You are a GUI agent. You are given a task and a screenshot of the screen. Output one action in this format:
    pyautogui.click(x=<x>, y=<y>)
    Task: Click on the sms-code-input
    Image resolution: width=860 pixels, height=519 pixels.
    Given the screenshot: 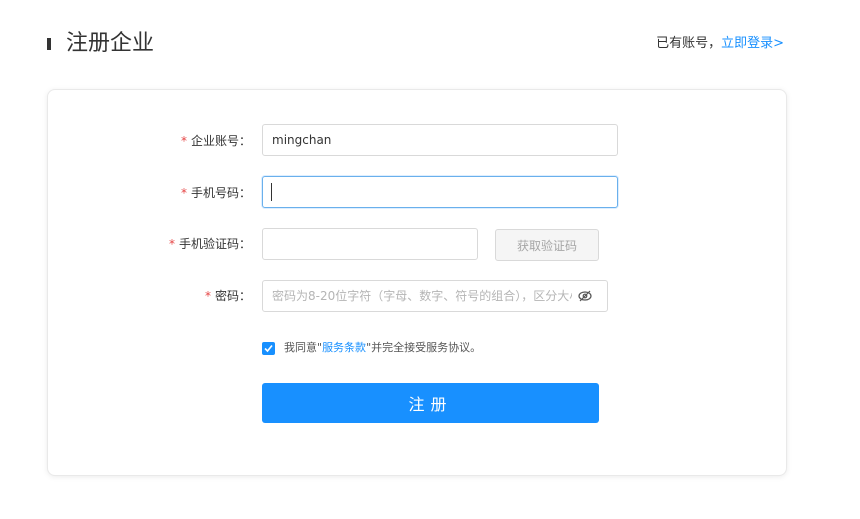 What is the action you would take?
    pyautogui.click(x=370, y=244)
    